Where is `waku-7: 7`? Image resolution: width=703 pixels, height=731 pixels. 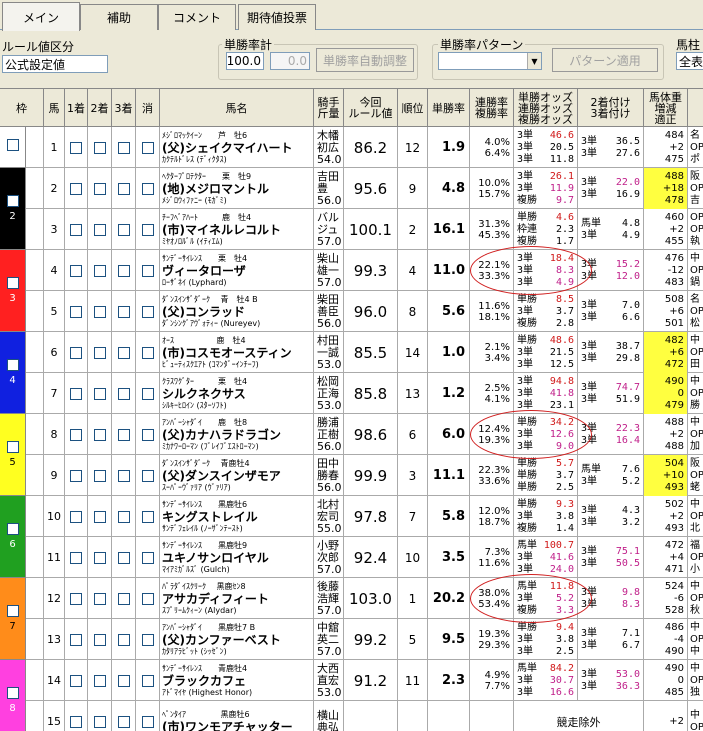 waku-7: 7 is located at coordinates (13, 619).